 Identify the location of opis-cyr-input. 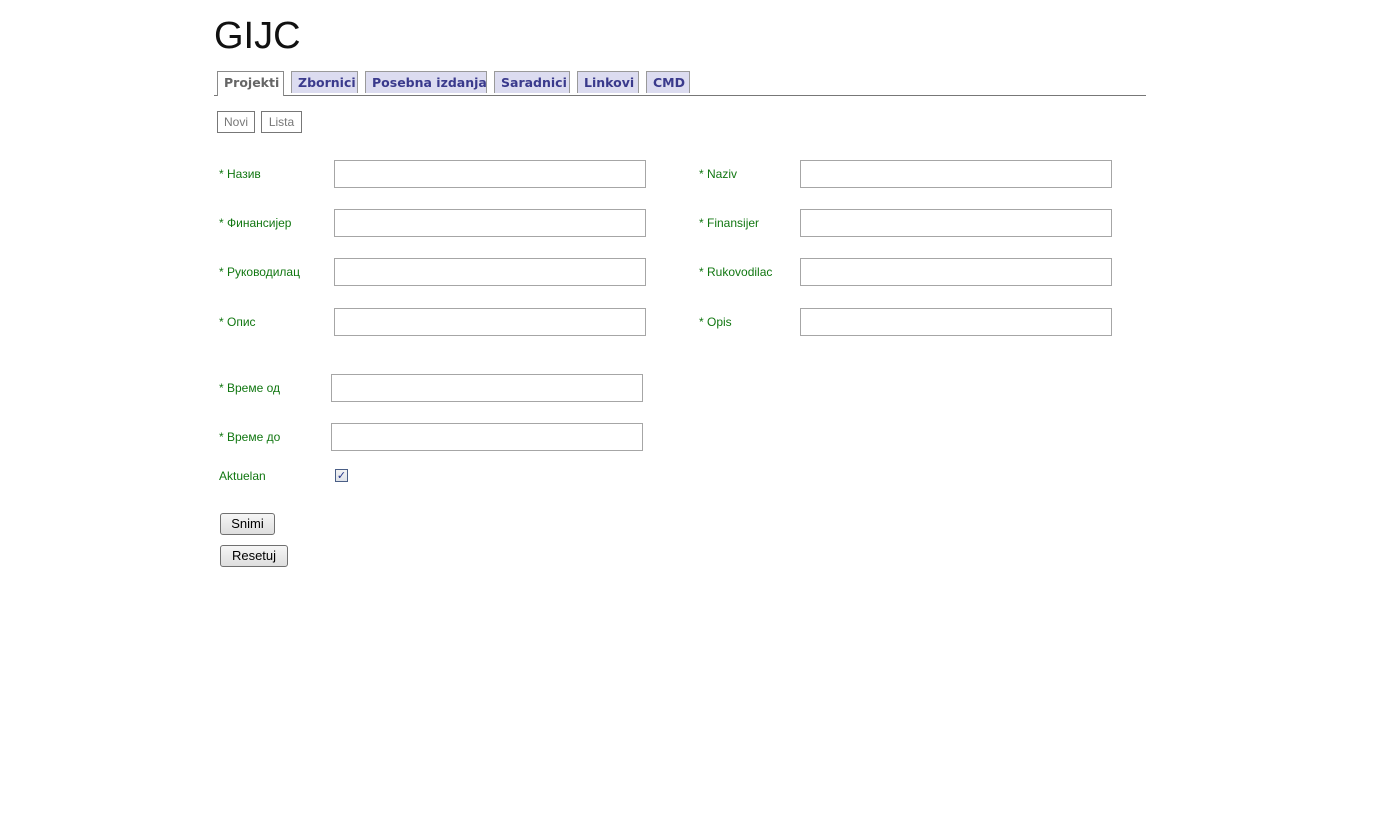
(490, 322).